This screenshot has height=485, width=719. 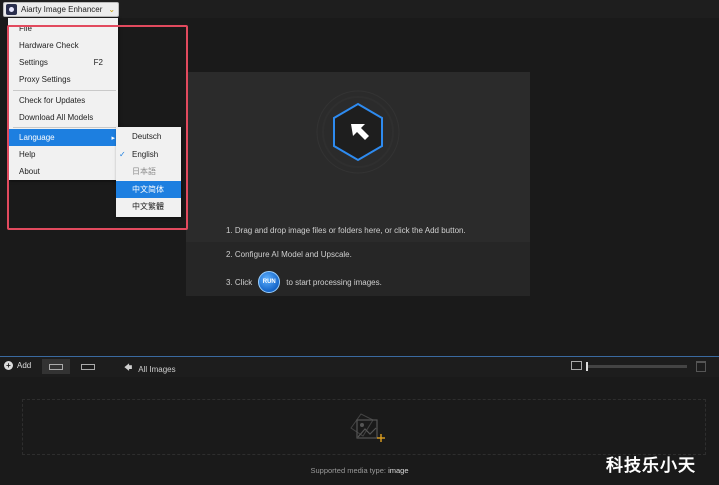 I want to click on menu-item-file: File, so click(x=63, y=28).